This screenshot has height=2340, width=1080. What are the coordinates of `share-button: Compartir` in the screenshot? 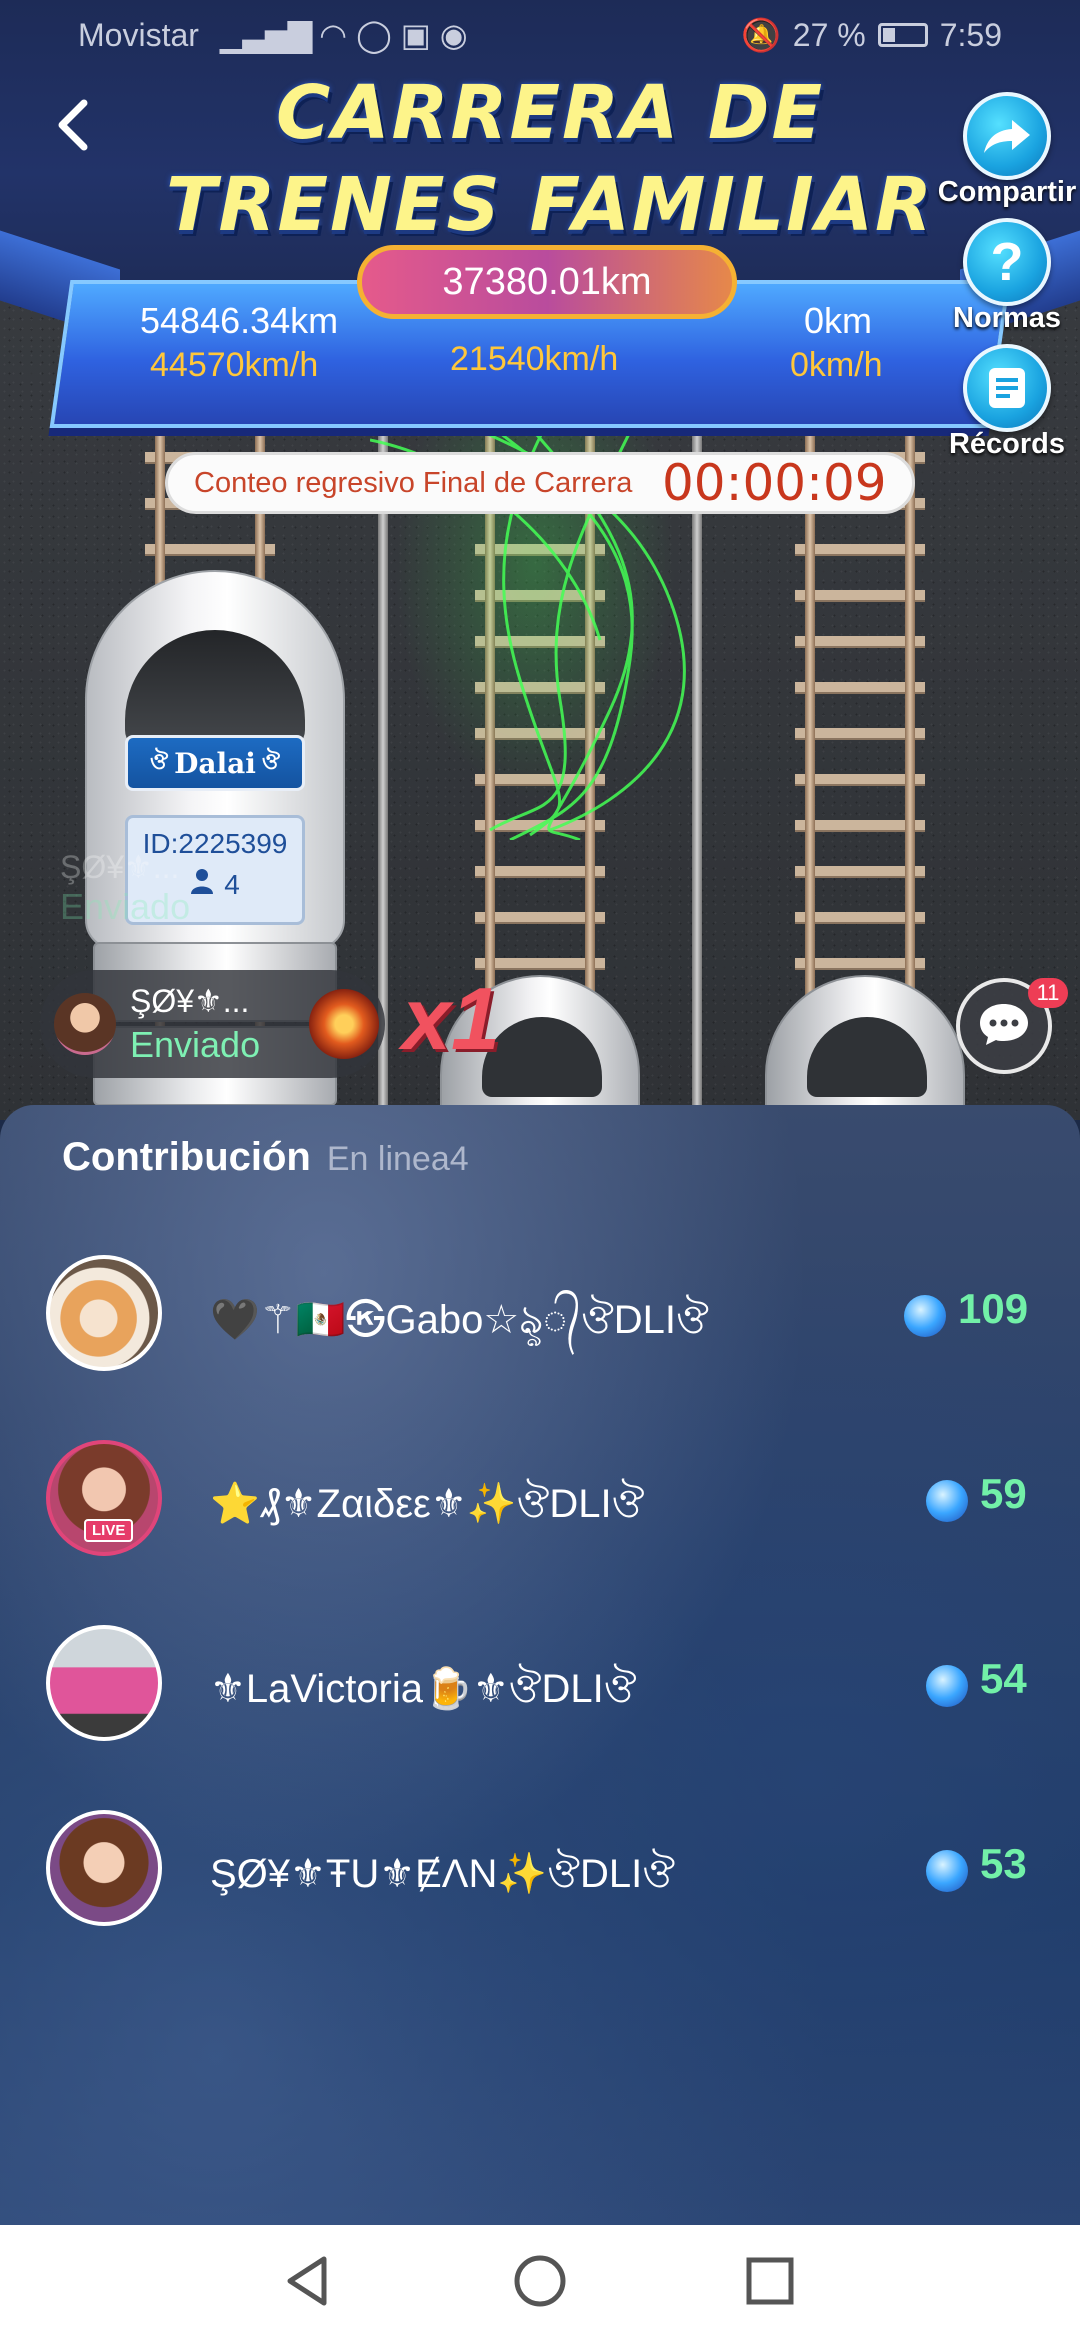 It's located at (1006, 150).